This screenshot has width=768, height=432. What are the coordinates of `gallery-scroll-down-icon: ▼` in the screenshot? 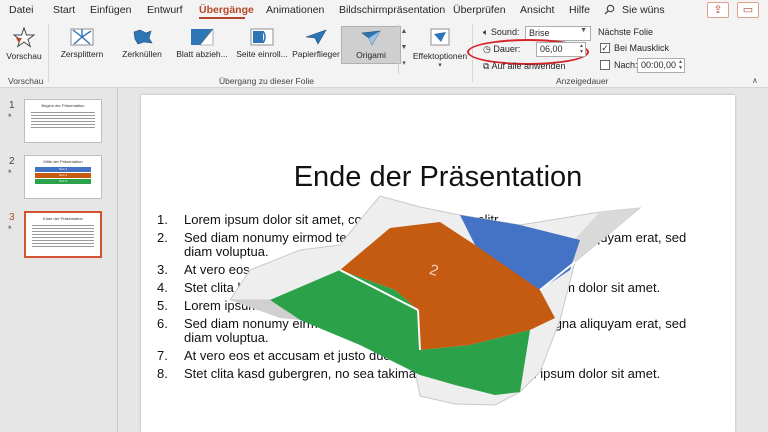 It's located at (404, 48).